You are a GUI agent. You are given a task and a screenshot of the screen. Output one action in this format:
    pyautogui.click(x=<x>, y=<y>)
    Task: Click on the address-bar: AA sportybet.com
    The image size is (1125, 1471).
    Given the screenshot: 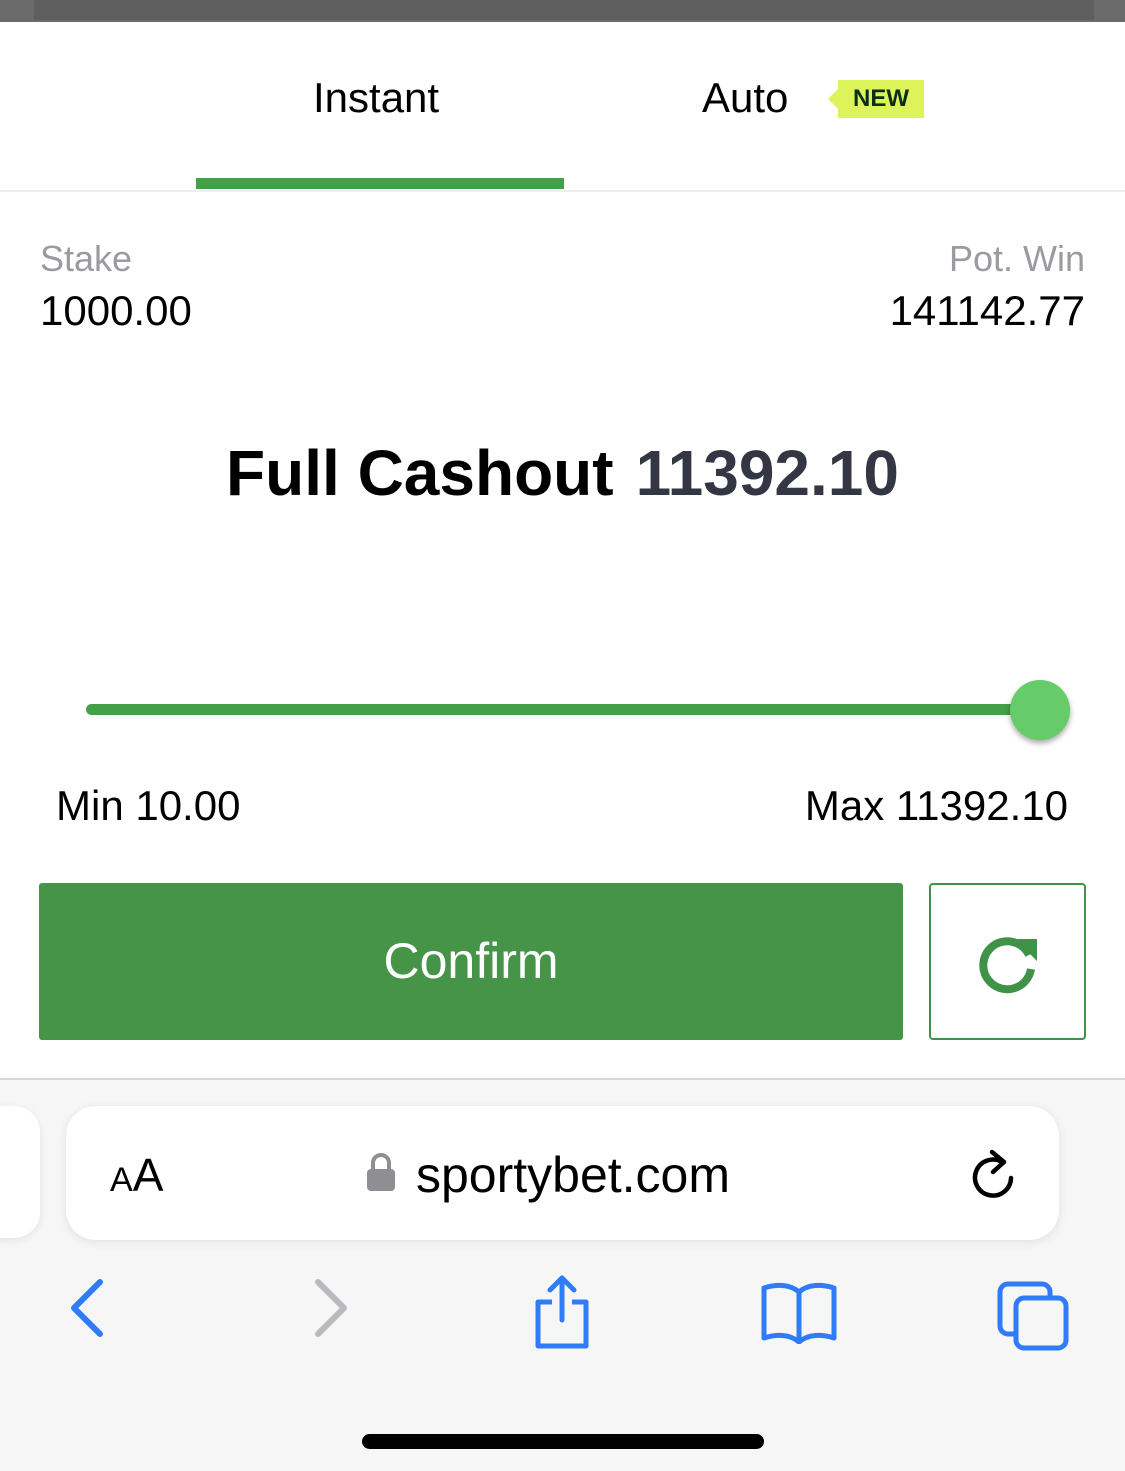 What is the action you would take?
    pyautogui.click(x=562, y=1173)
    